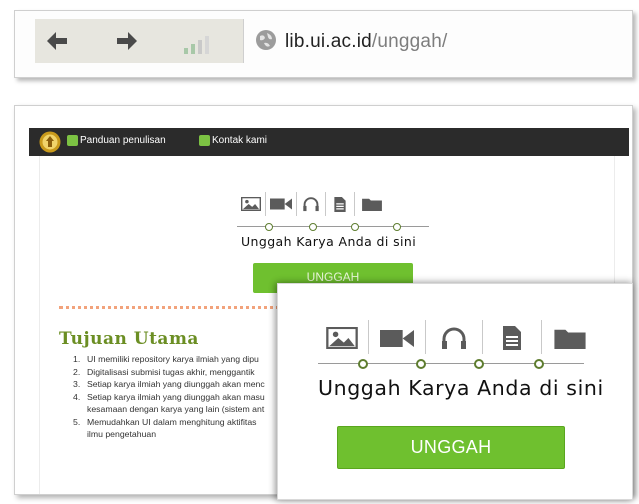 Image resolution: width=639 pixels, height=504 pixels. What do you see at coordinates (266, 40) in the screenshot?
I see `globe-icon` at bounding box center [266, 40].